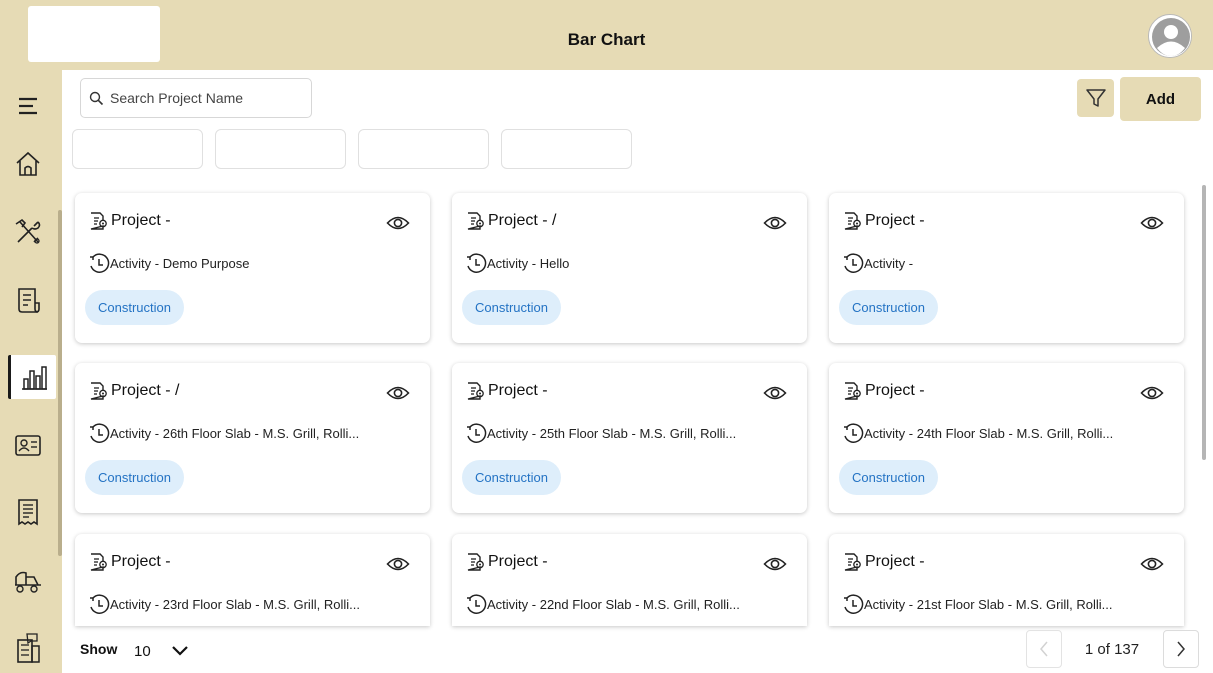 Image resolution: width=1213 pixels, height=673 pixels. I want to click on add-button: Add, so click(1160, 99).